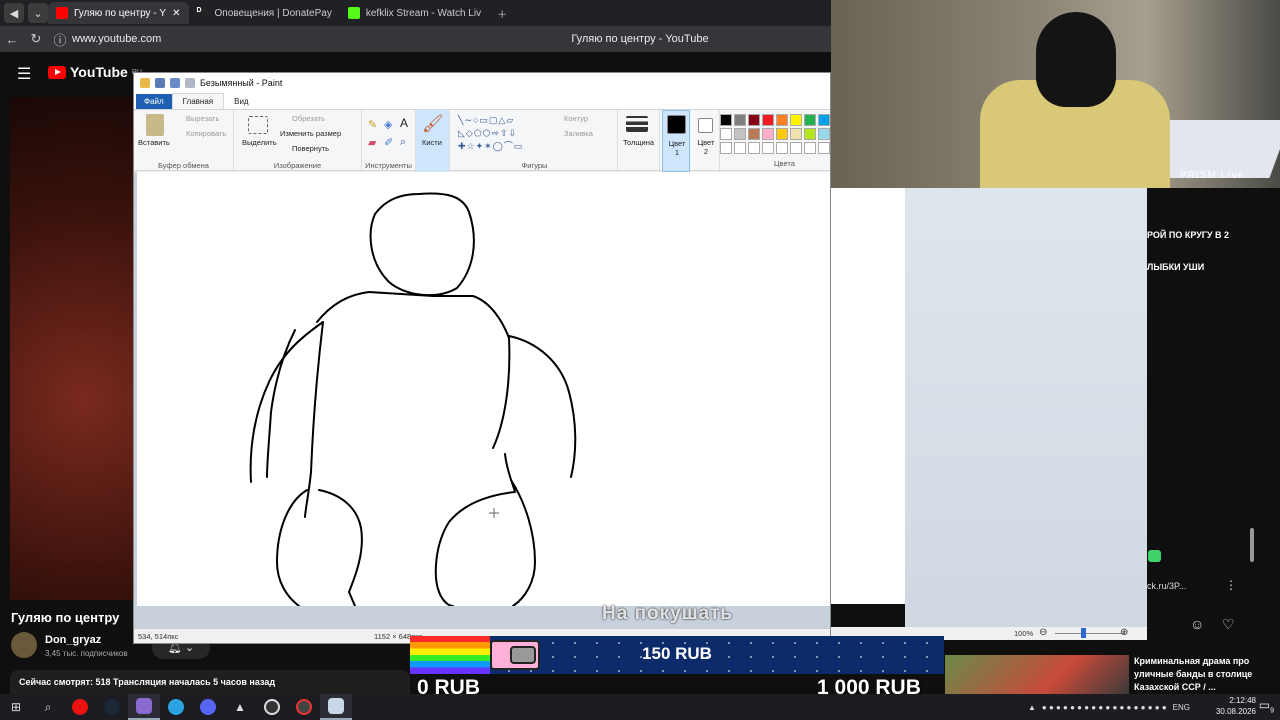  I want to click on yandex-browser-icon, so click(80, 707).